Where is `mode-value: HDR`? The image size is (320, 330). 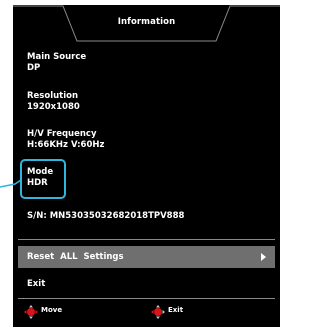 mode-value: HDR is located at coordinates (37, 183).